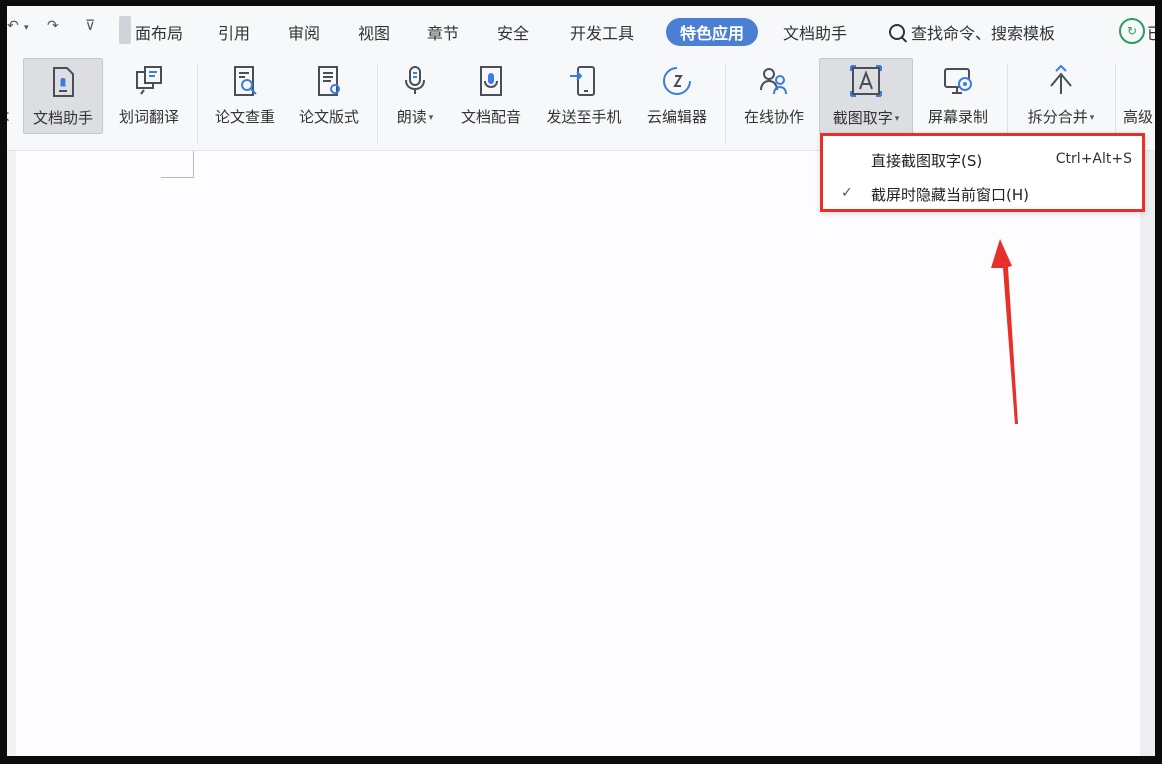 The width and height of the screenshot is (1162, 764). I want to click on annotation-arrow, so click(1004, 331).